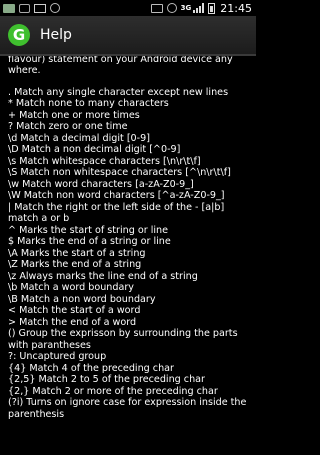  What do you see at coordinates (89, 241) in the screenshot?
I see `help-line: $ Marks the end of a string or line` at bounding box center [89, 241].